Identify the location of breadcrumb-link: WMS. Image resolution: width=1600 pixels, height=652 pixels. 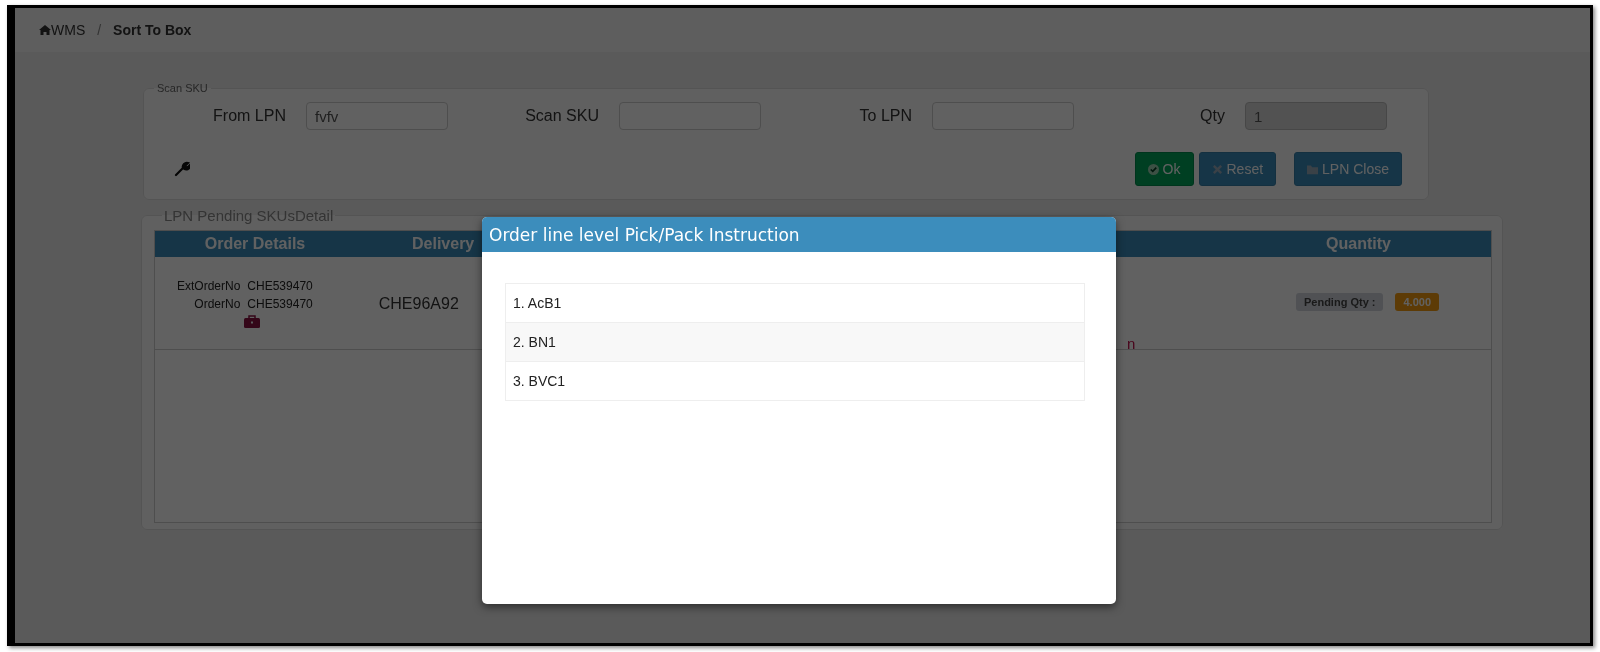
(62, 30).